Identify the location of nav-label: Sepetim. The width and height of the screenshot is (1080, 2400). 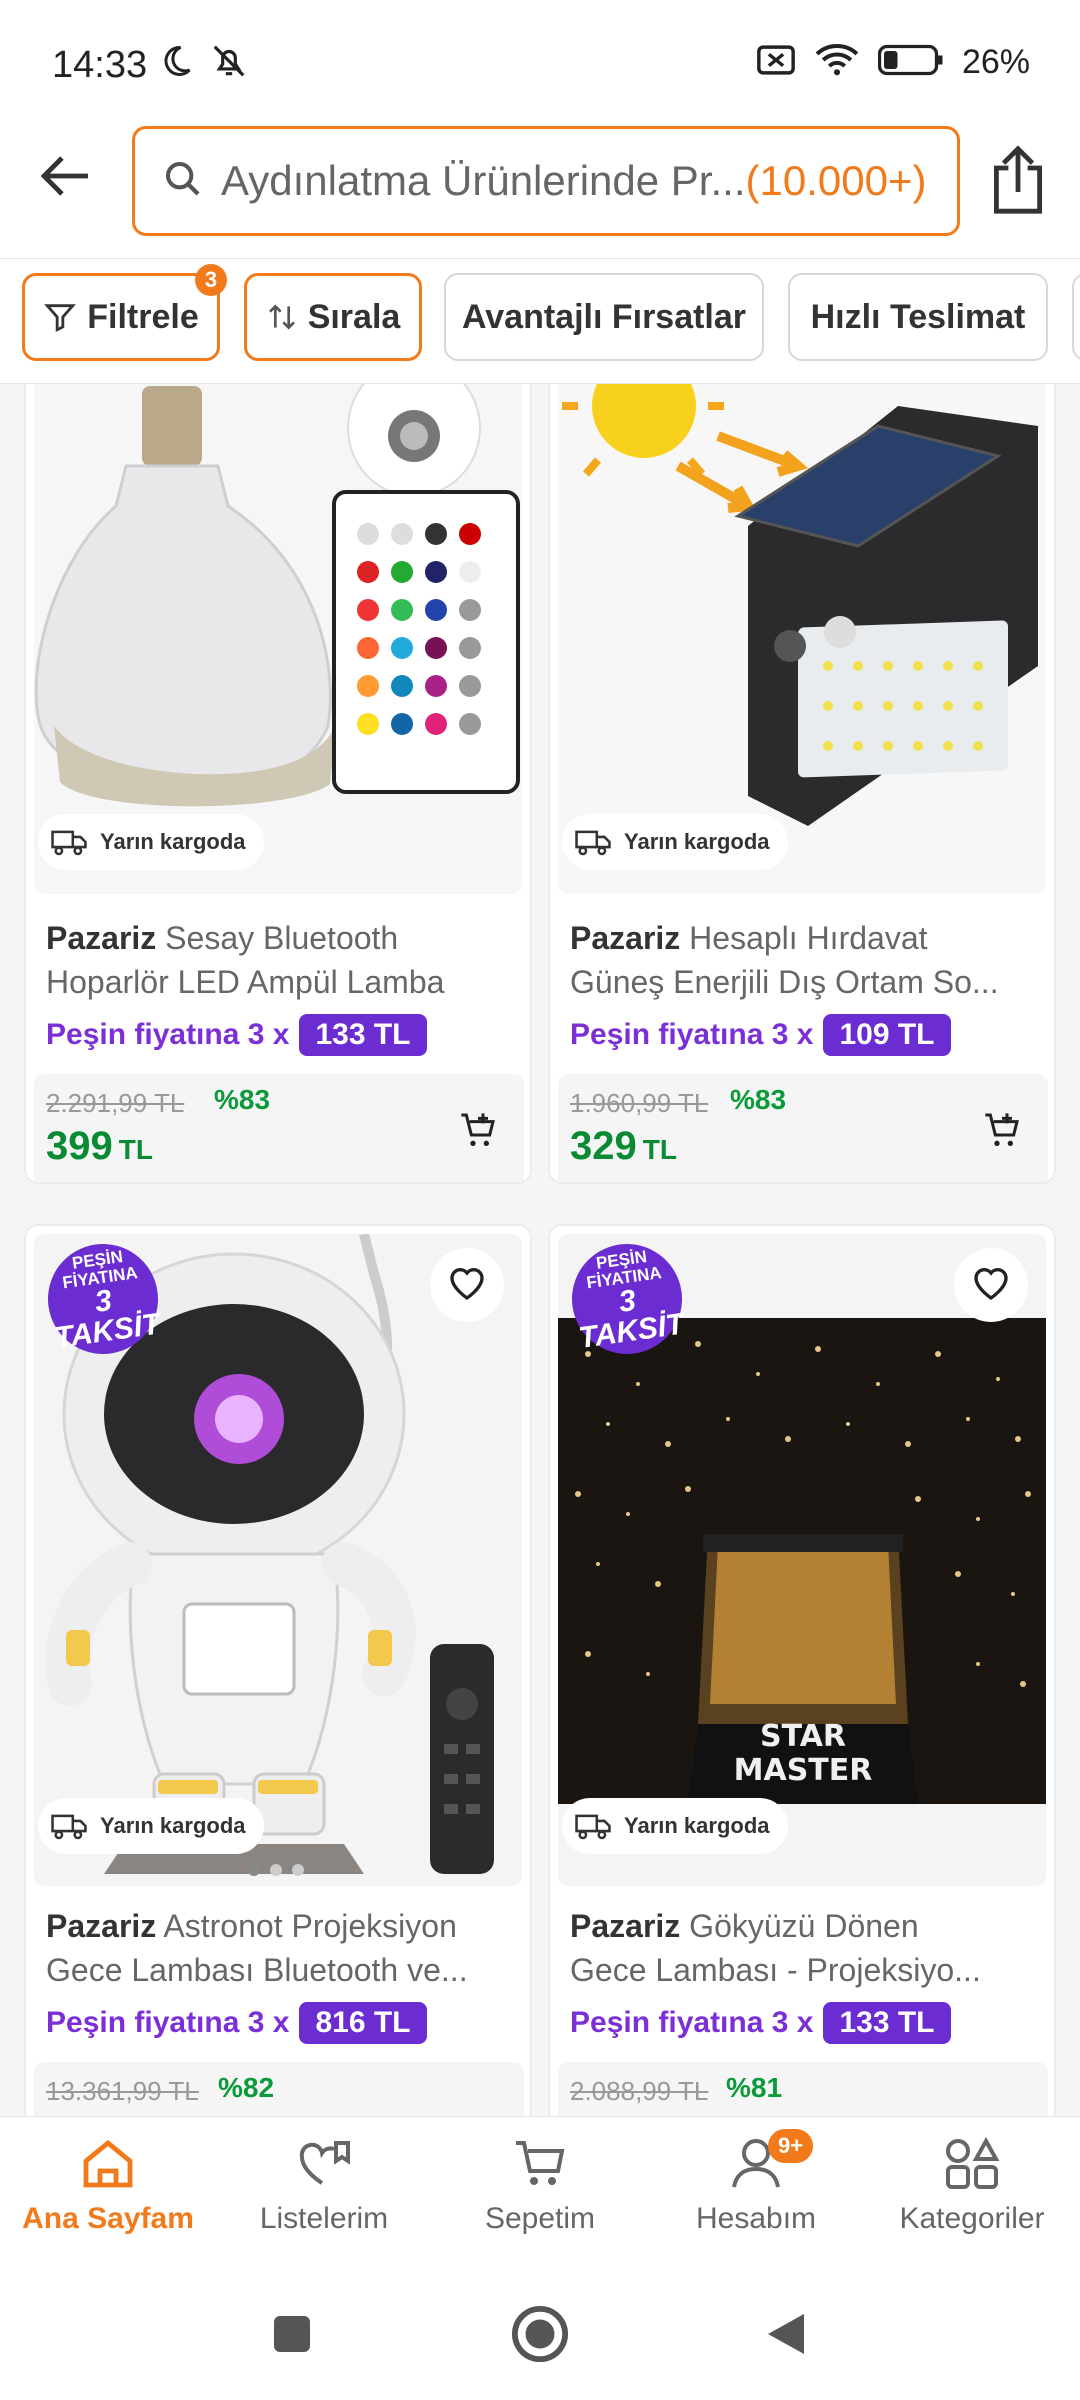
(540, 2218).